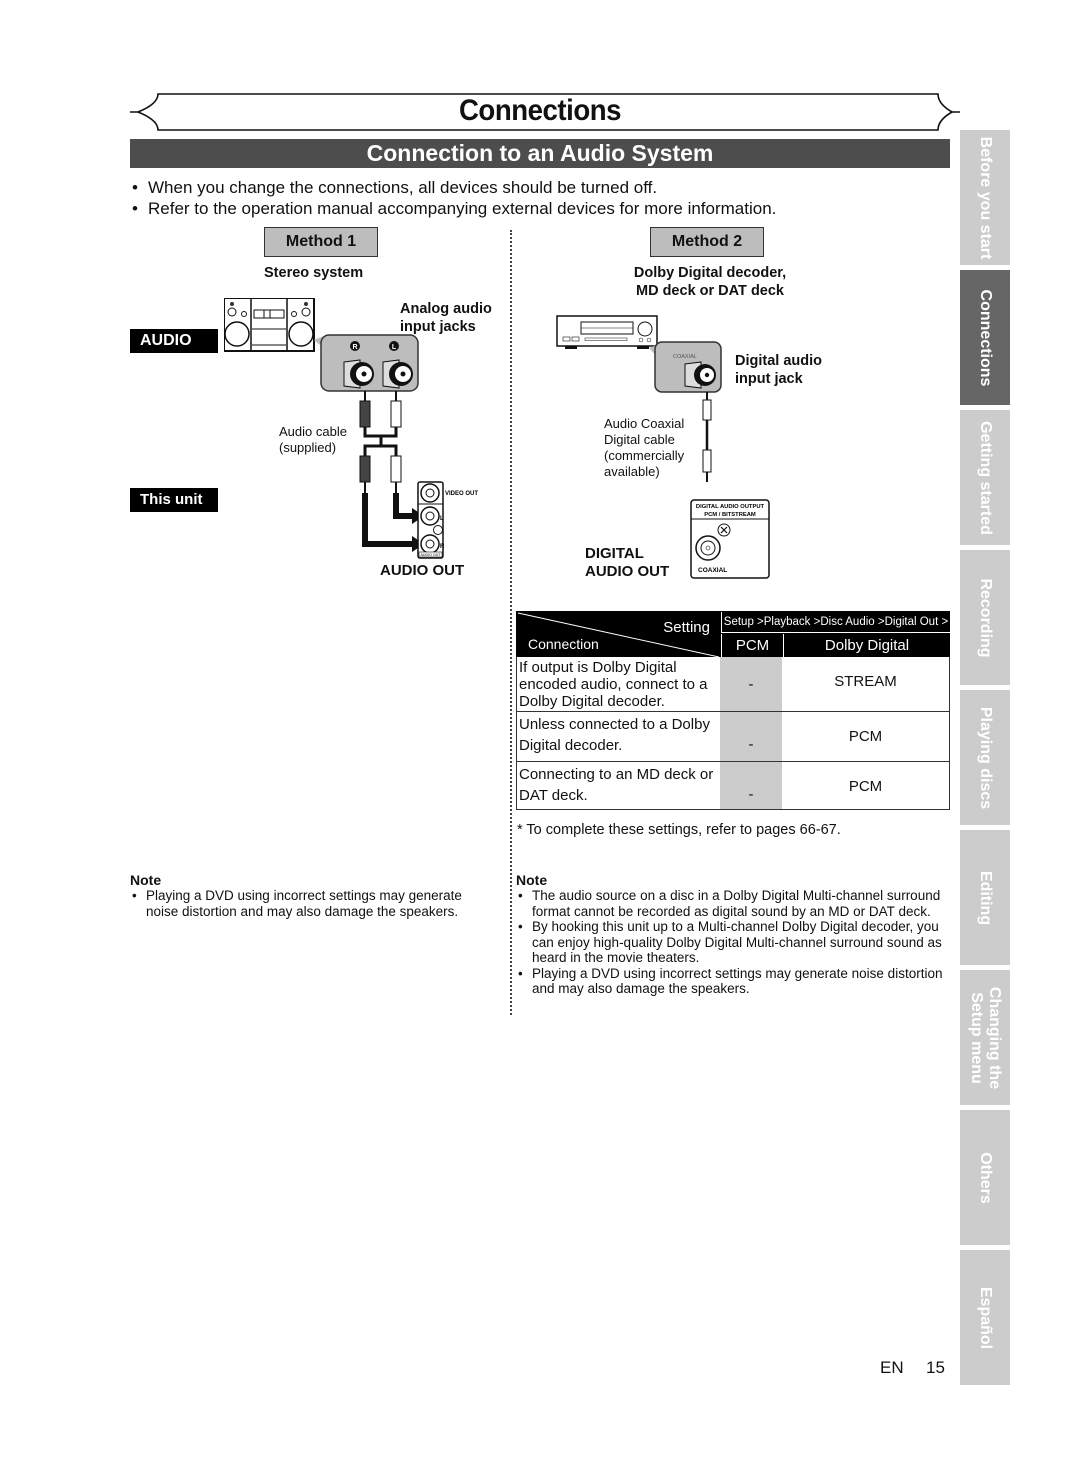 The image size is (1080, 1469). I want to click on side-tab-label: Getting started, so click(985, 477).